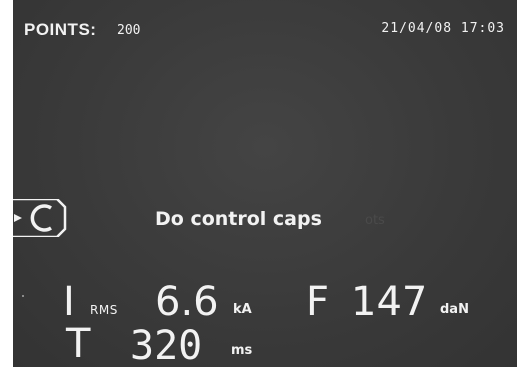 This screenshot has height=367, width=517. Describe the element at coordinates (40, 218) in the screenshot. I see `caps-c-icon` at that location.